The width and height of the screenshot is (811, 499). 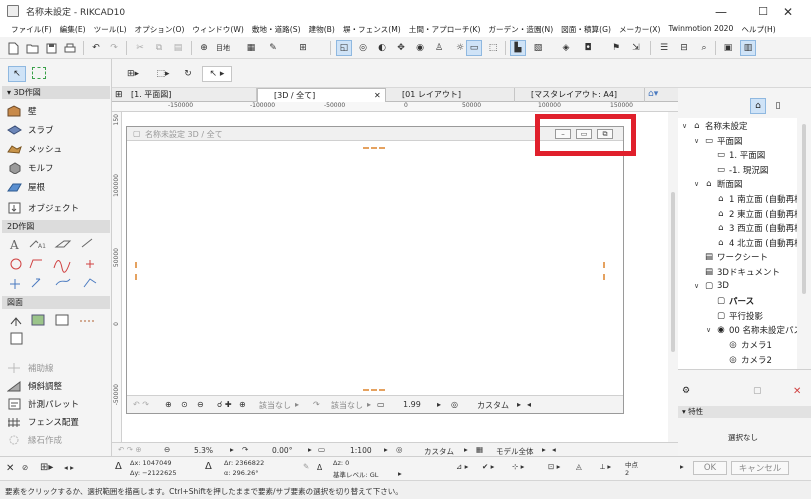 I want to click on tab-menu-icon: ⌂▾, so click(x=653, y=94).